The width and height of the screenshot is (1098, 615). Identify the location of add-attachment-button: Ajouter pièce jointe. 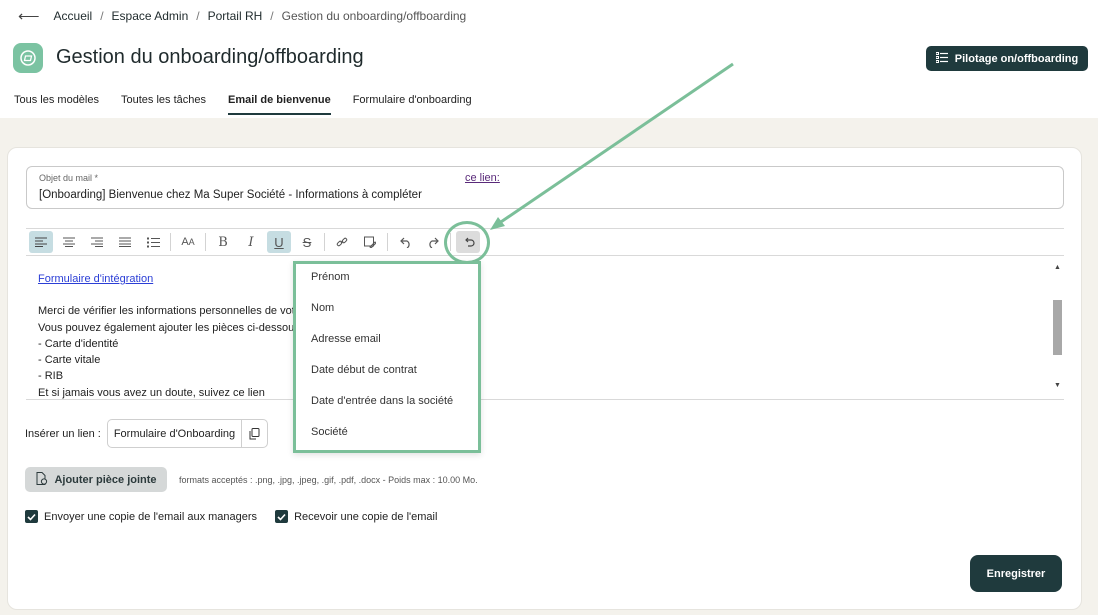
(96, 479).